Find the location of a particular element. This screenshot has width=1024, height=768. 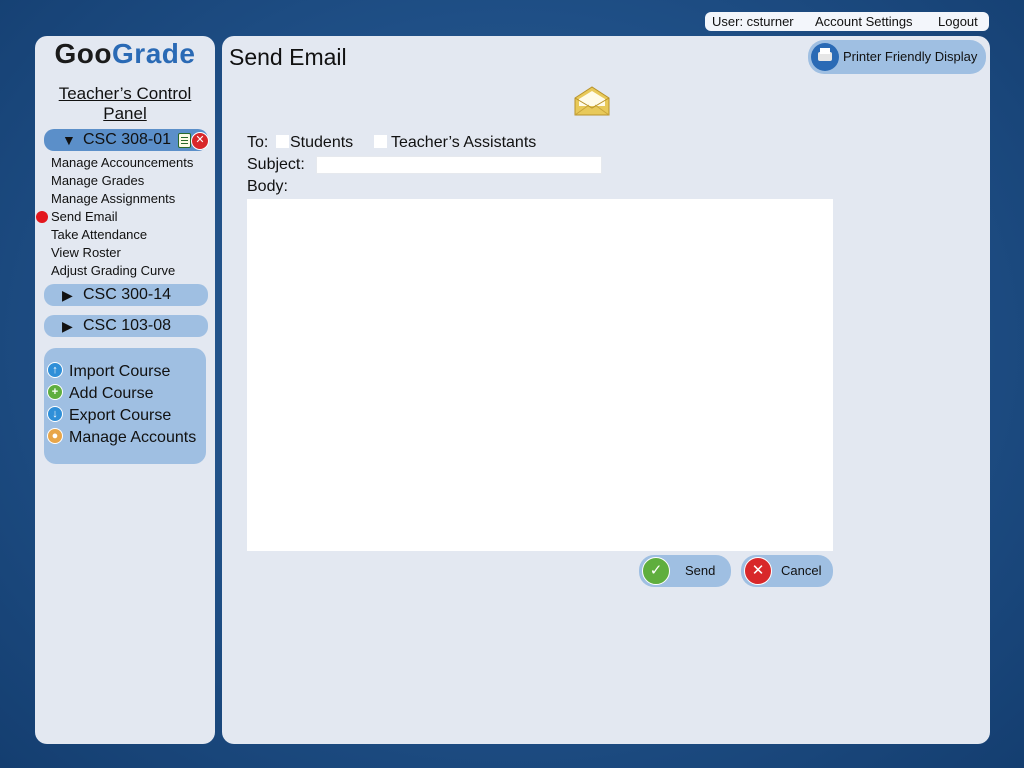

user-bar: User: csturner Account Settings Logout is located at coordinates (847, 21).